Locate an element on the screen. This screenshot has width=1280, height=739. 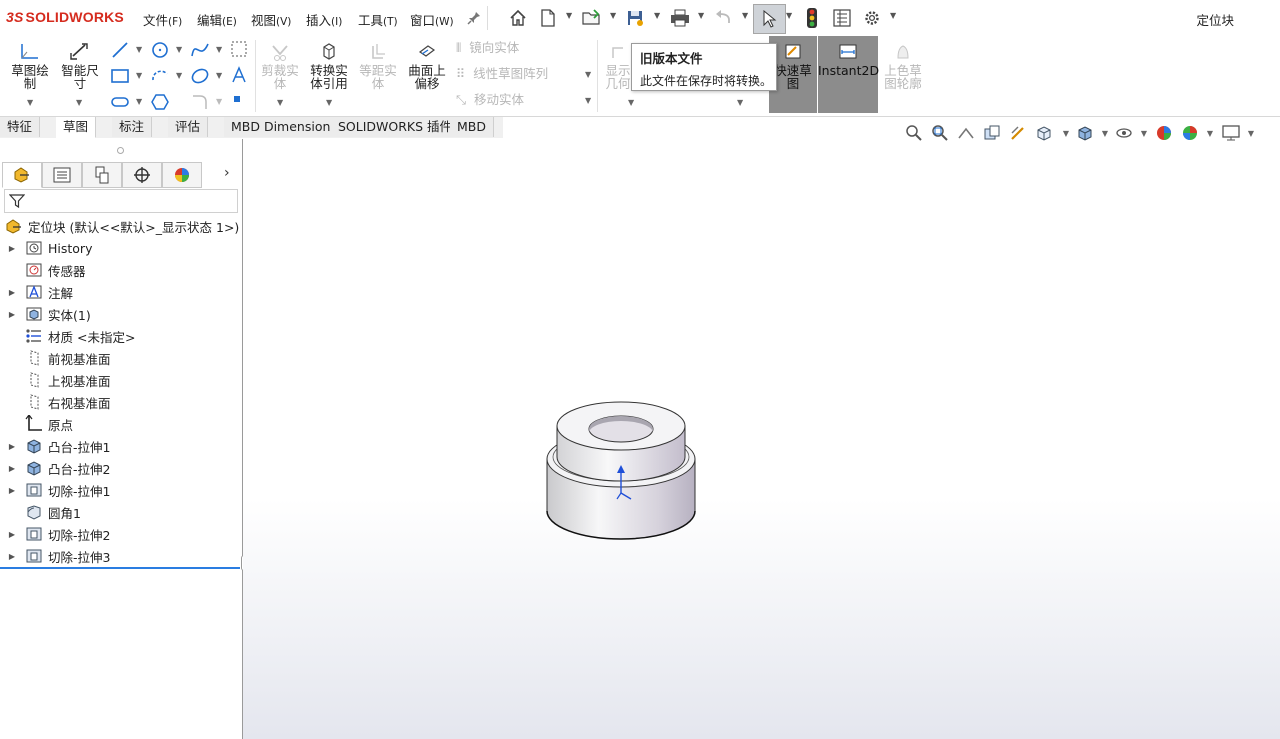
text-tool is located at coordinates (239, 76).